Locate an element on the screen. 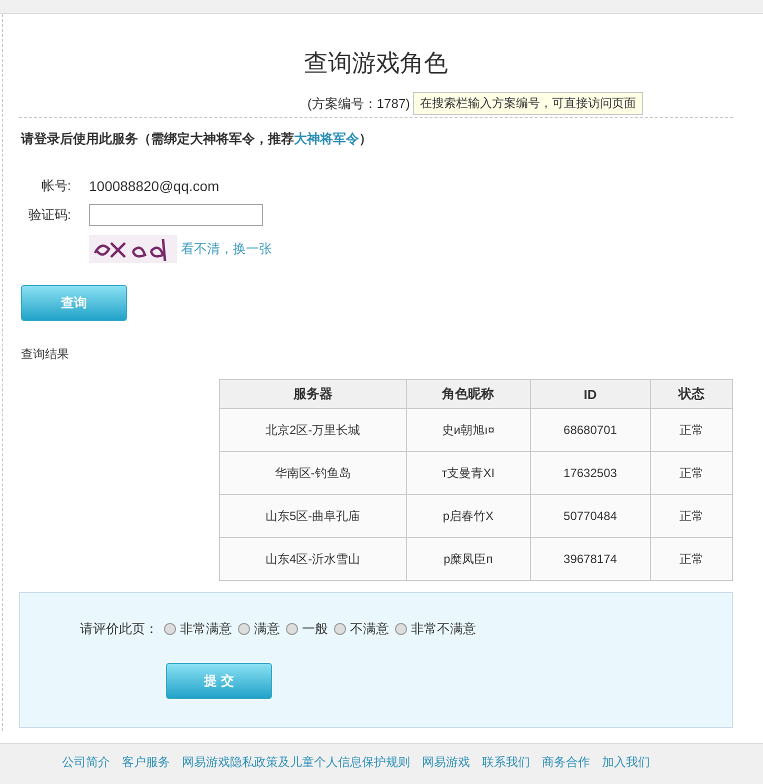 Image resolution: width=763 pixels, height=784 pixels. submit-button: 提 交 is located at coordinates (219, 681).